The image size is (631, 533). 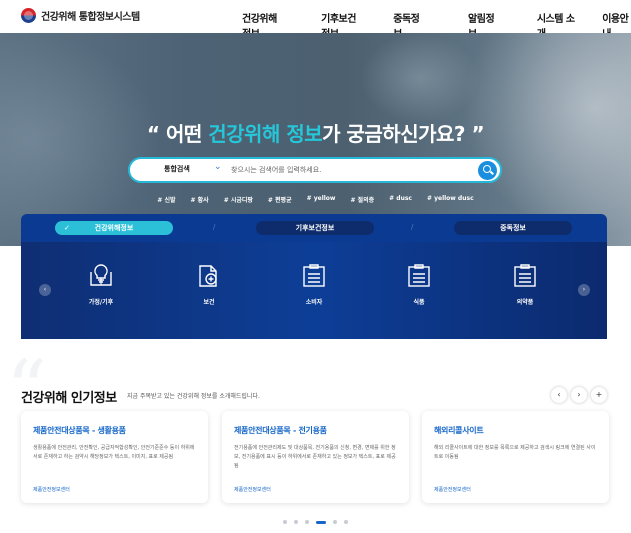 What do you see at coordinates (419, 275) in the screenshot?
I see `food-board-icon` at bounding box center [419, 275].